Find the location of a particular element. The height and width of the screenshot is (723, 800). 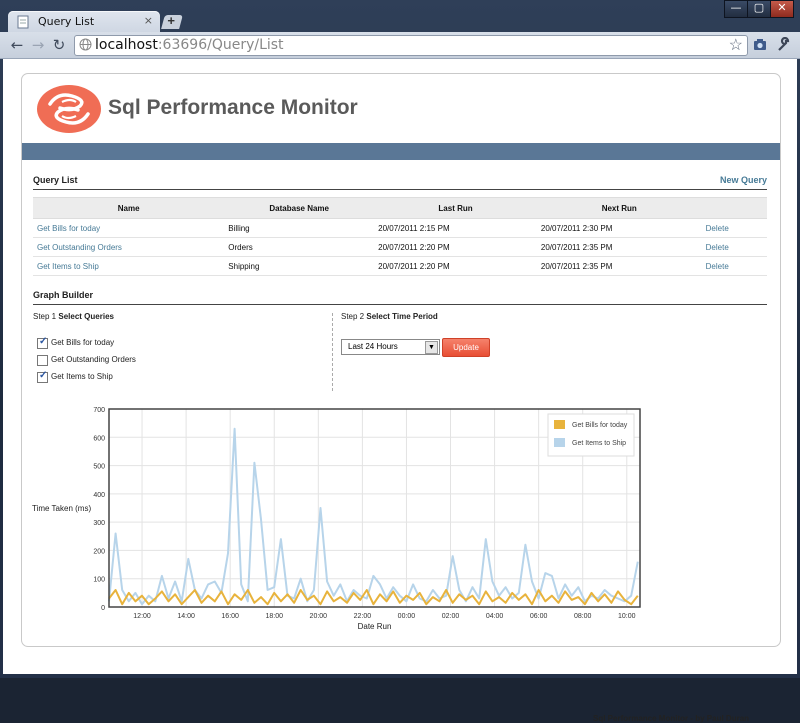

browser-toolbar: ← → ↻ localhost:63696/Query/List ☆ is located at coordinates (400, 45).